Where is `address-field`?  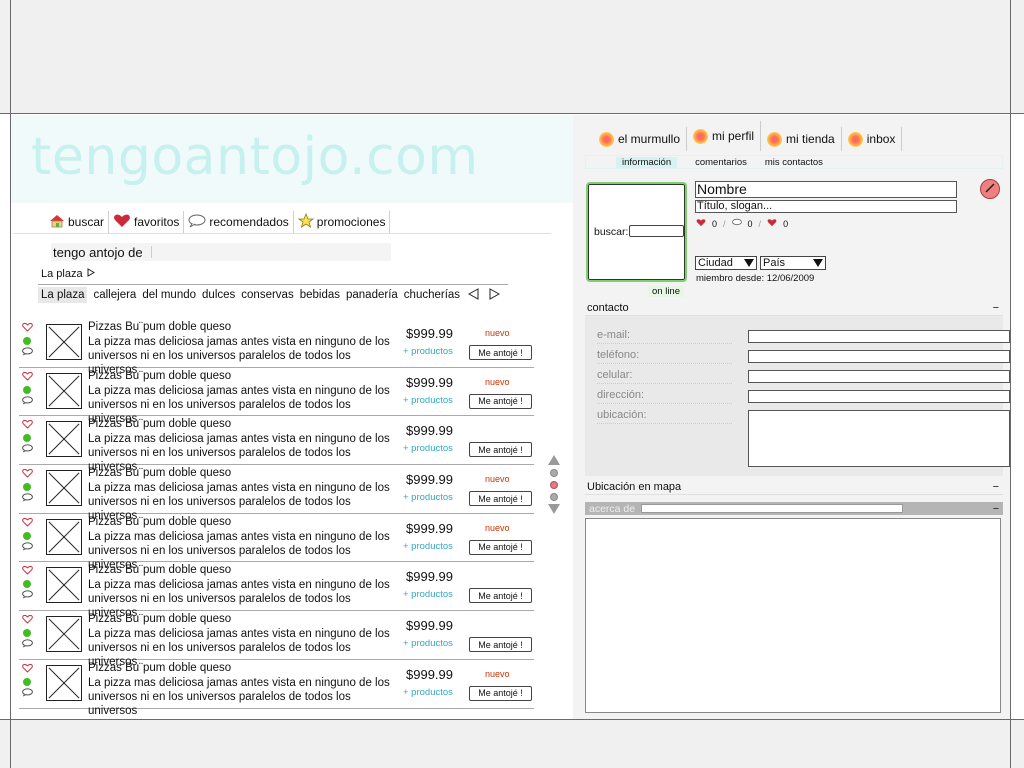 address-field is located at coordinates (879, 396).